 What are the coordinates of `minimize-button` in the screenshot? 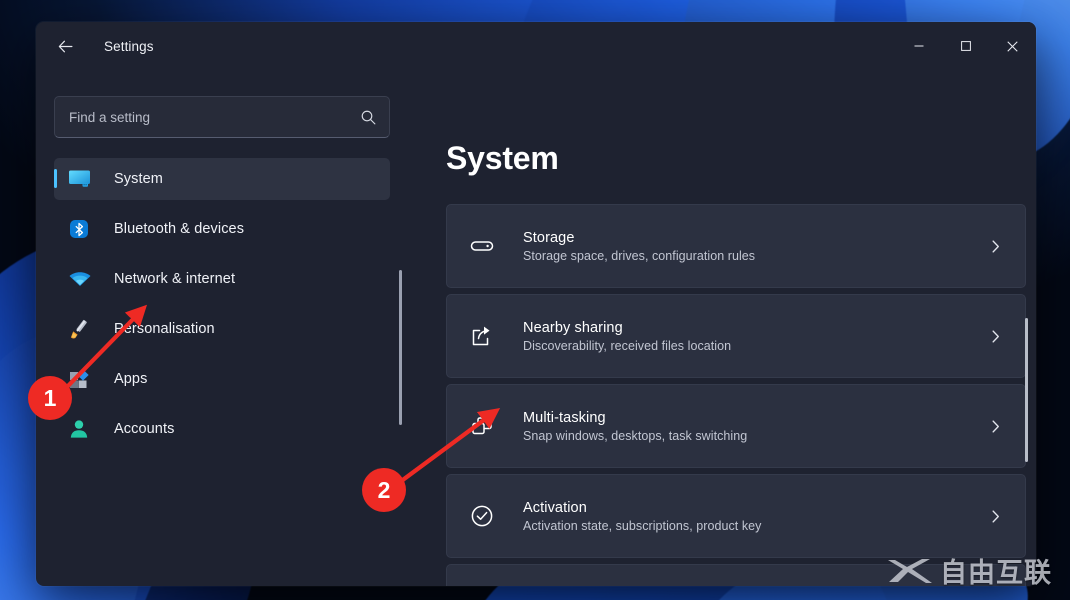 It's located at (918, 46).